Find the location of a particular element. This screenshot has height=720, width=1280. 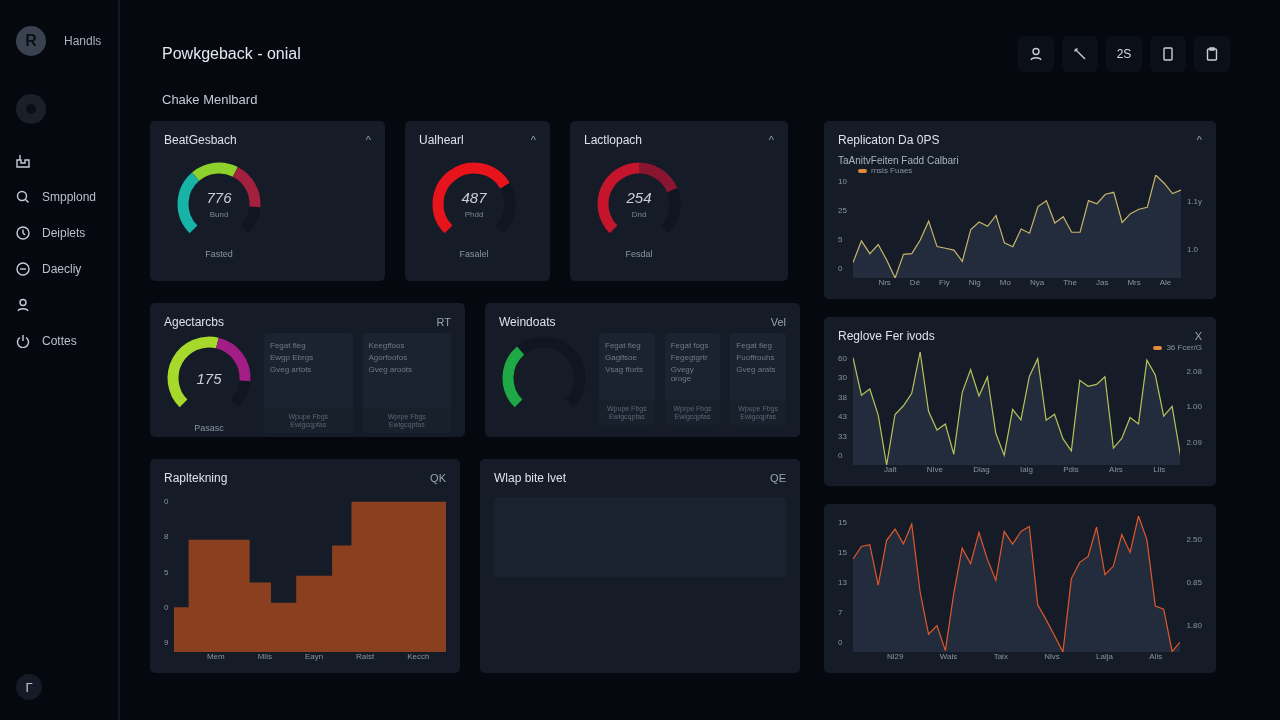

gauge-value: 254 is located at coordinates (639, 197).